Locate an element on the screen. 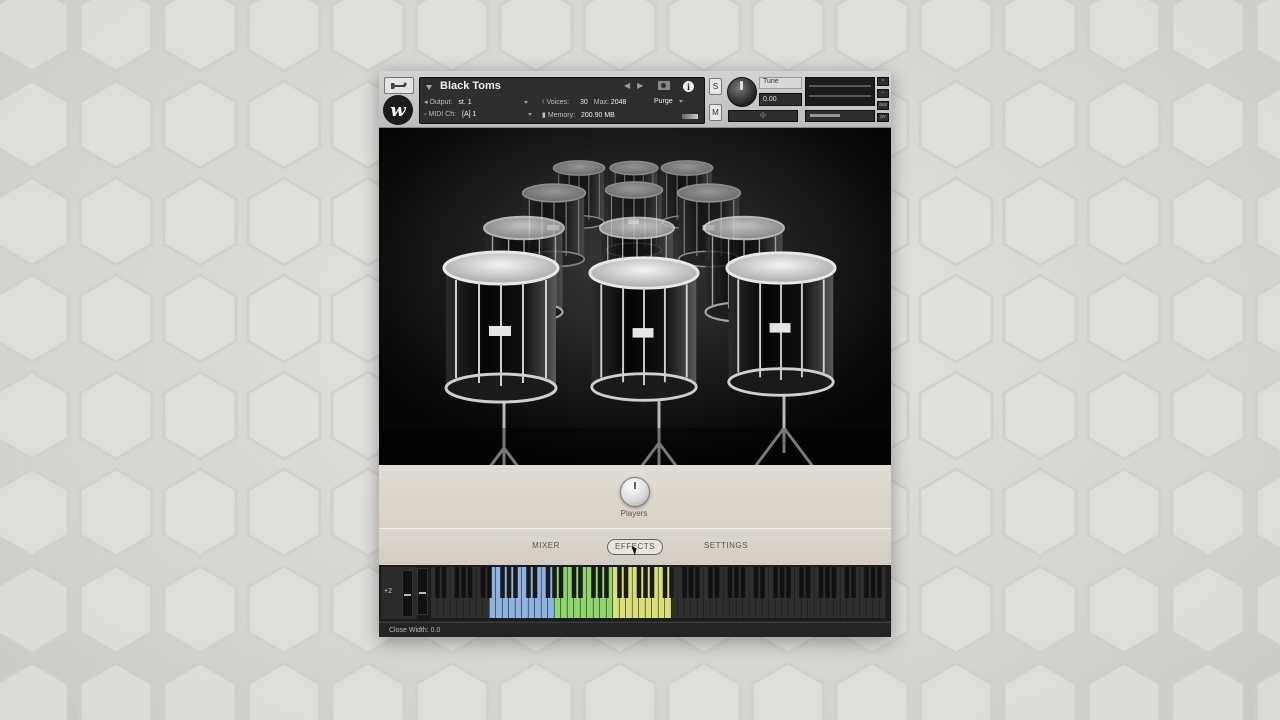  voices-value: 30 is located at coordinates (584, 102).